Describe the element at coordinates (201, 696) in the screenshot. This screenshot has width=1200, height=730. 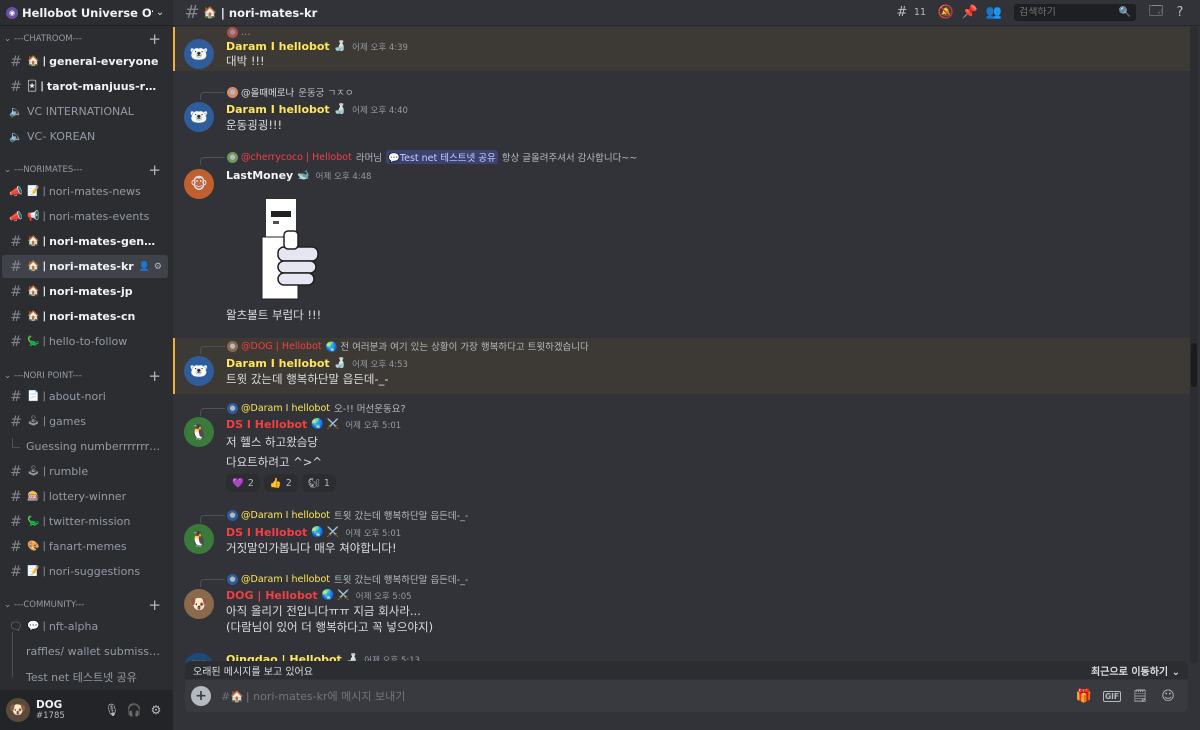
I see `attach-plus-button: +` at that location.